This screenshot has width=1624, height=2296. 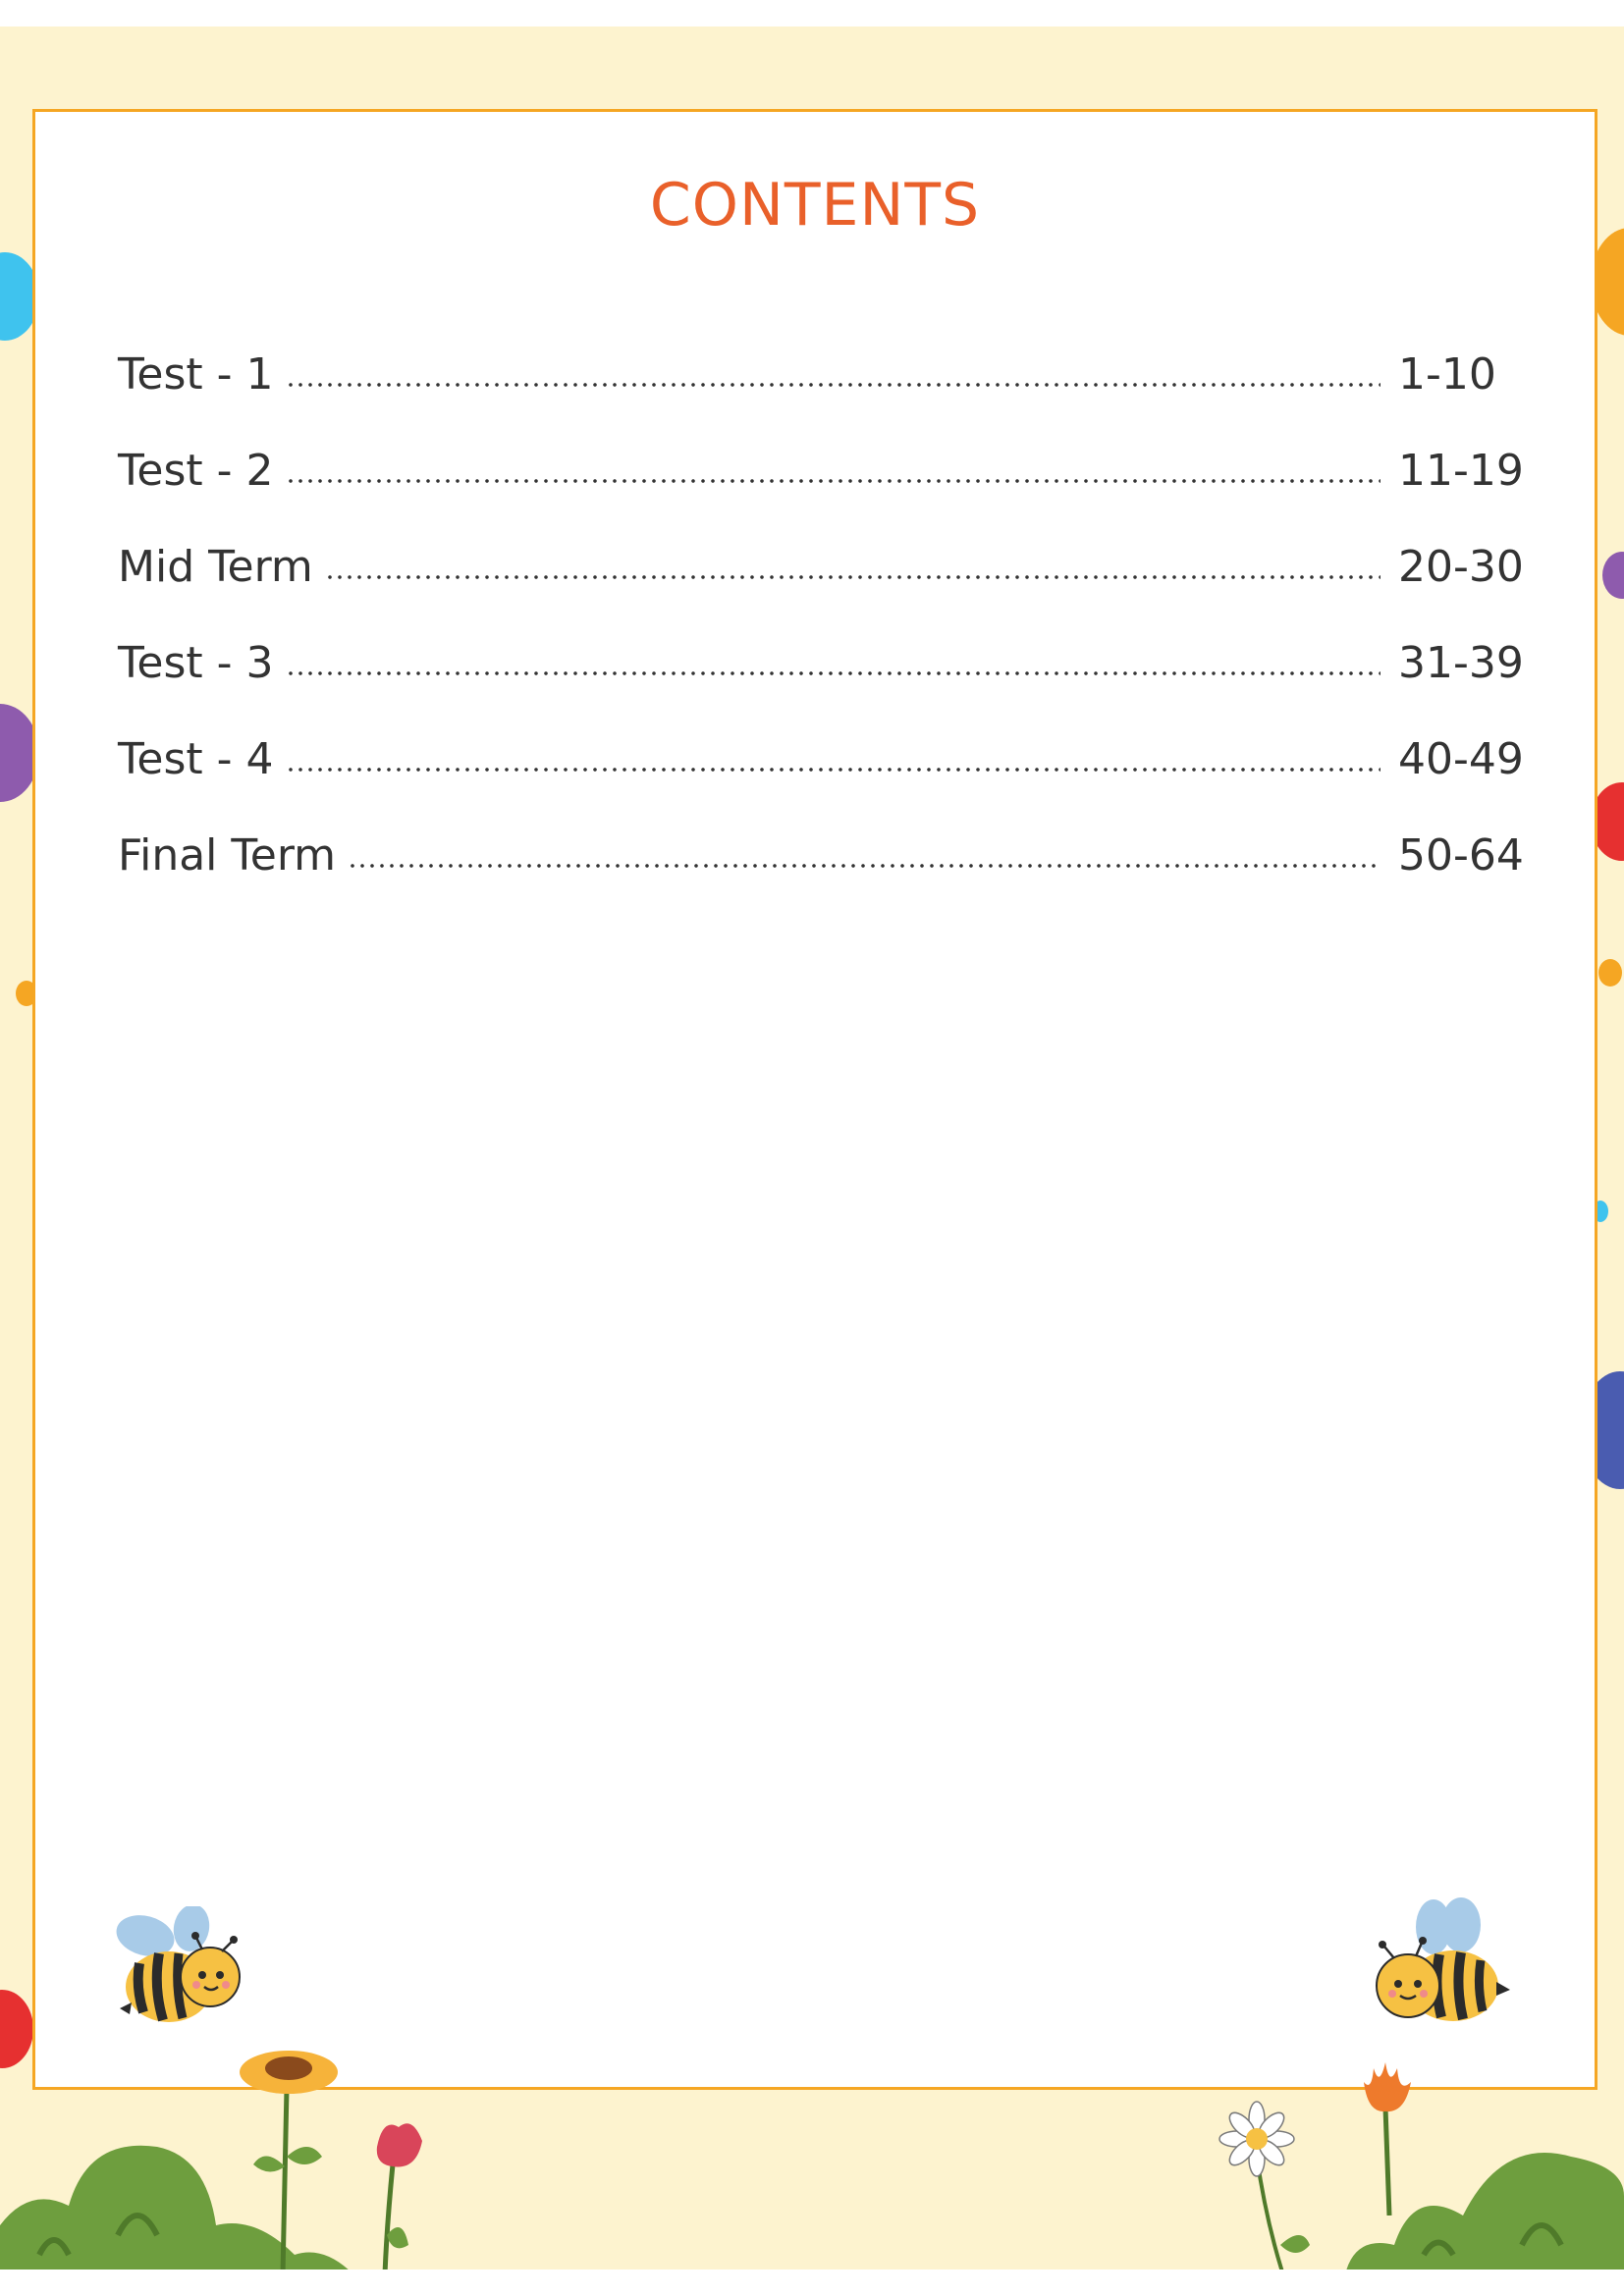 I want to click on toc-entry: Test - 4 40-49, so click(x=826, y=768).